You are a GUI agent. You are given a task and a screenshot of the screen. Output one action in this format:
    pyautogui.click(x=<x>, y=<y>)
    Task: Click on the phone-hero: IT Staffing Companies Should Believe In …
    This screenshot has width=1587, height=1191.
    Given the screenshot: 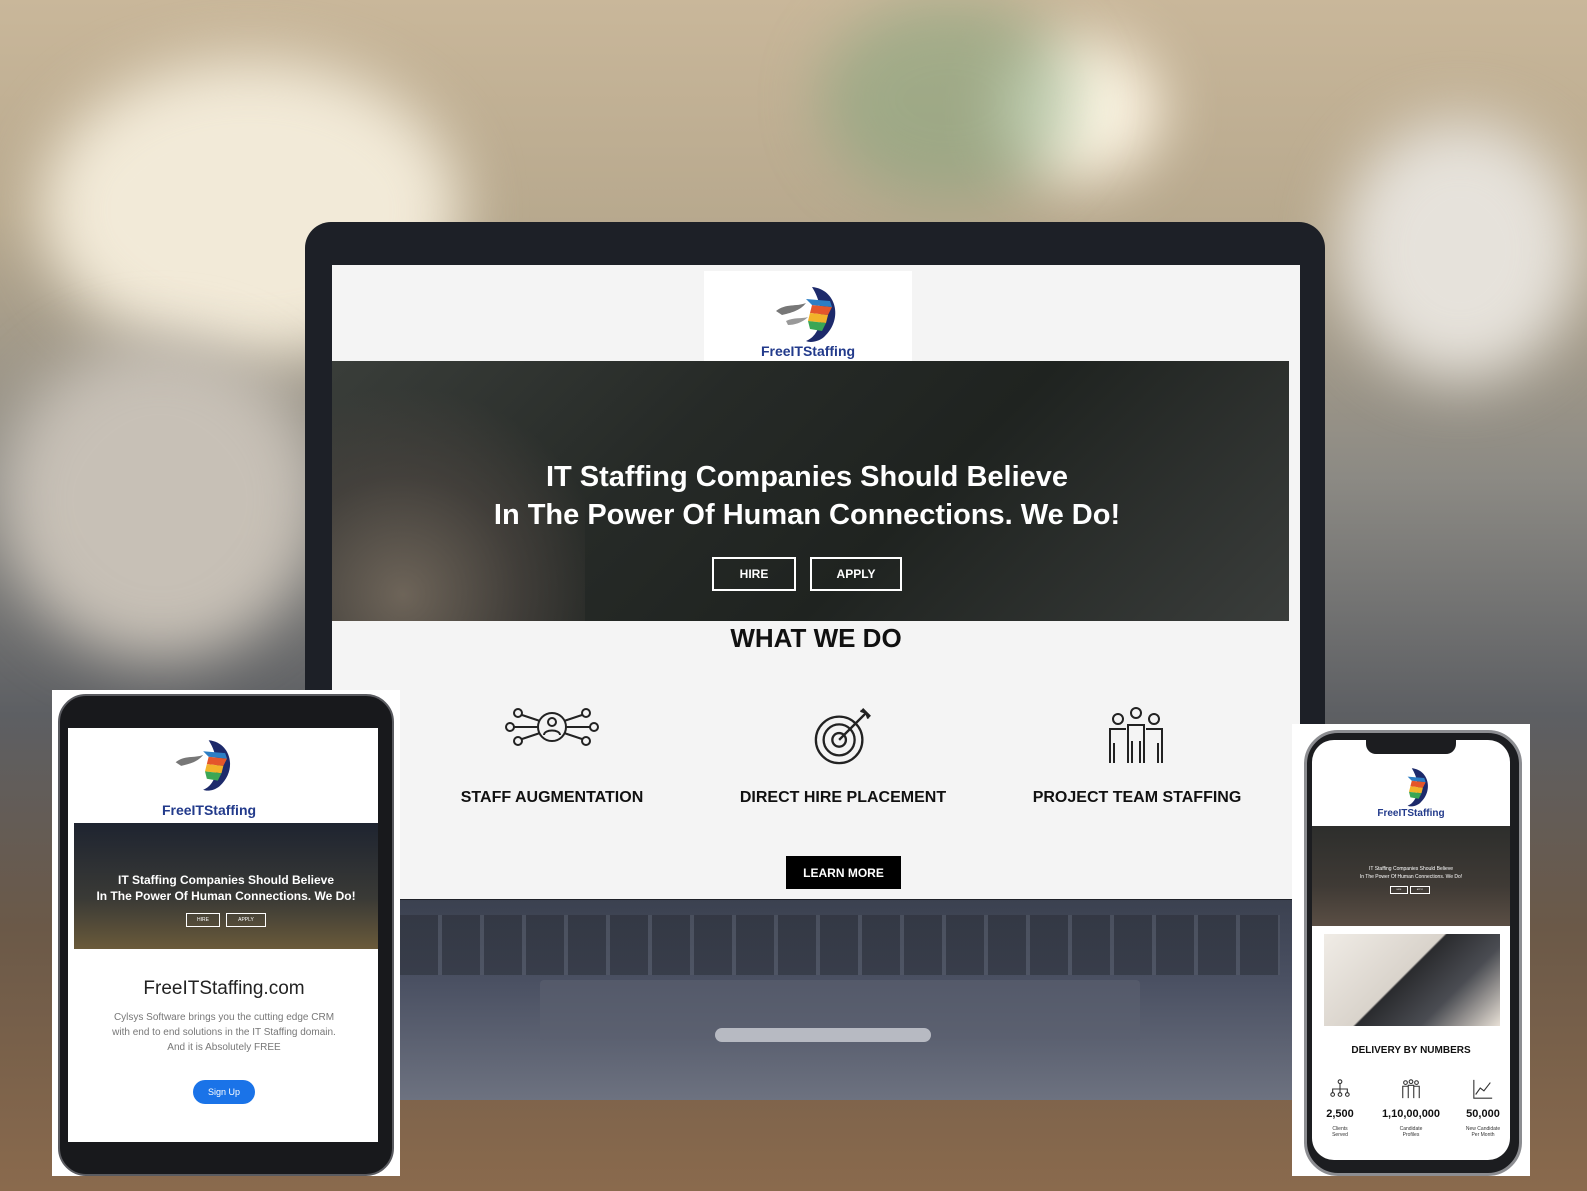 What is the action you would take?
    pyautogui.click(x=1411, y=876)
    